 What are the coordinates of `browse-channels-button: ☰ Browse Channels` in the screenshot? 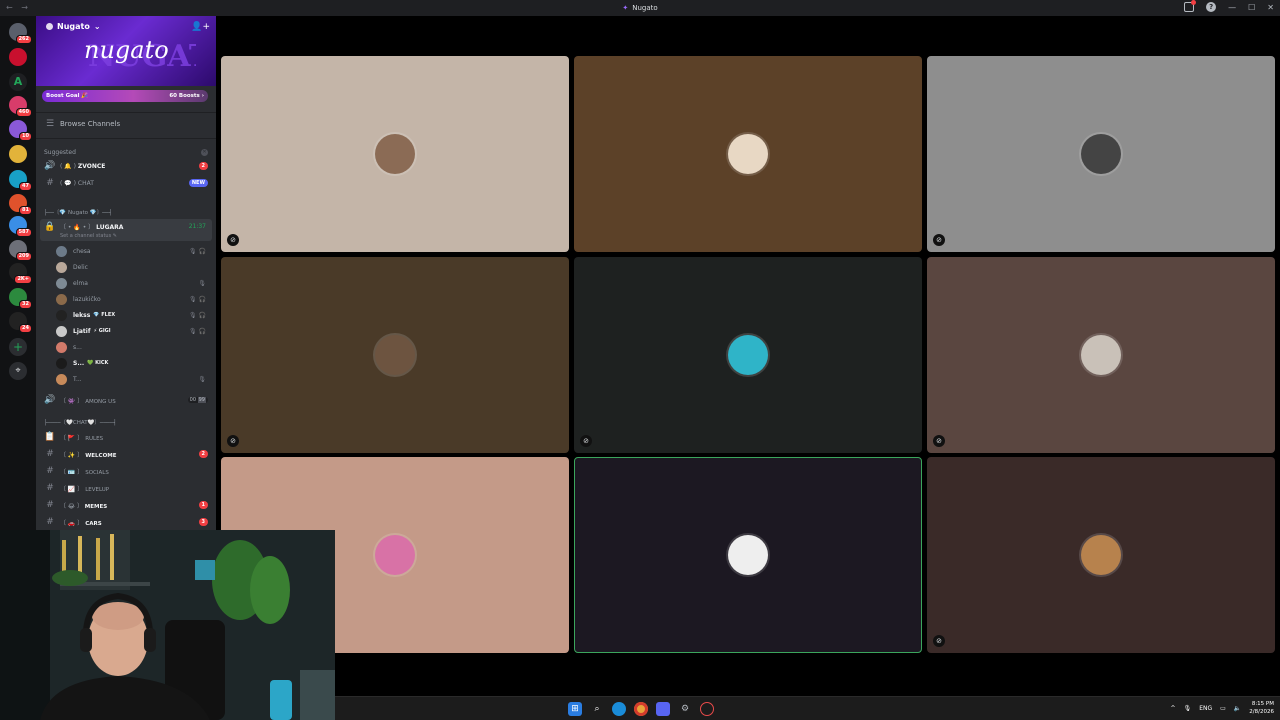 It's located at (126, 124).